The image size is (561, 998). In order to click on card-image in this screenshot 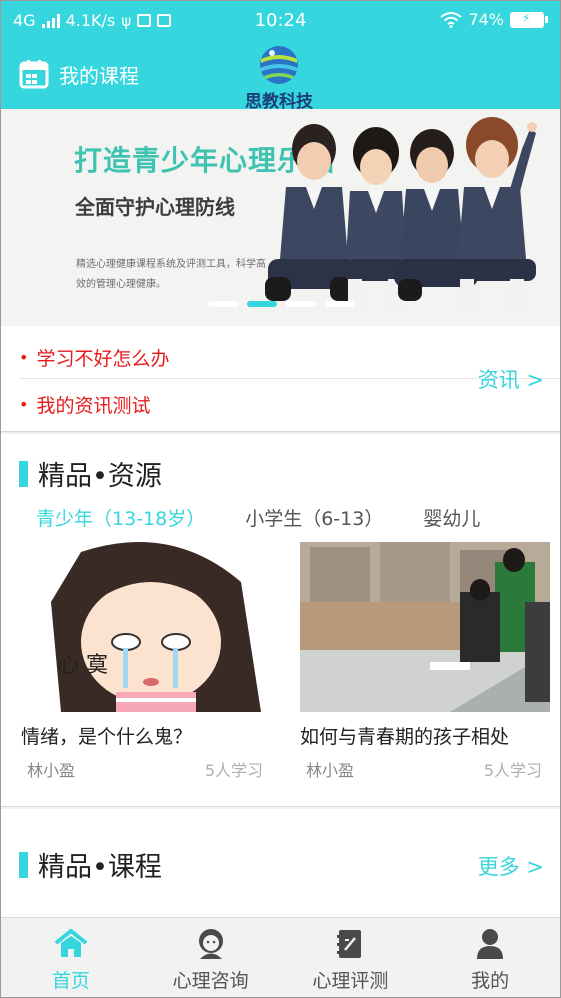, I will do `click(425, 627)`.